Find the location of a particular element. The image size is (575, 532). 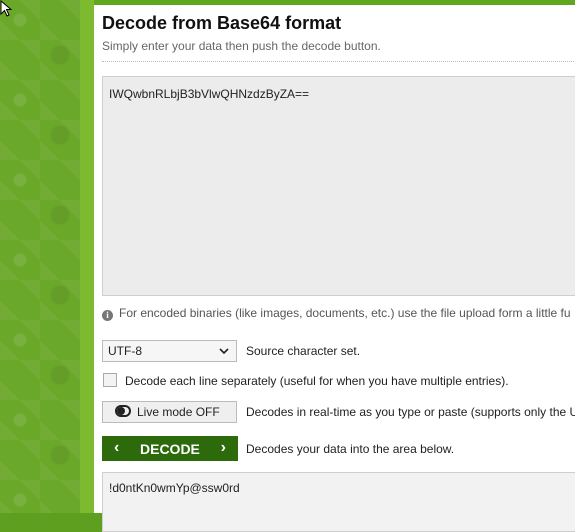

green-border-strip is located at coordinates (87, 256).